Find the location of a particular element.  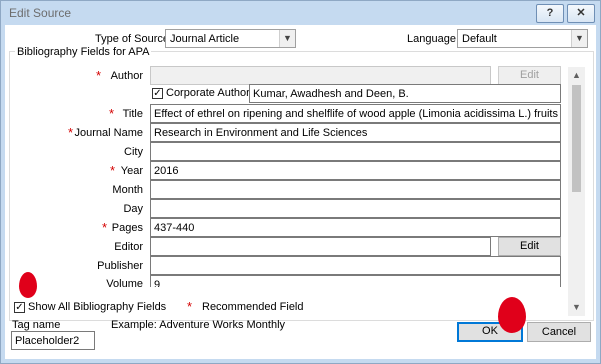

volume-row-clip: Volume 9 is located at coordinates (285, 281).